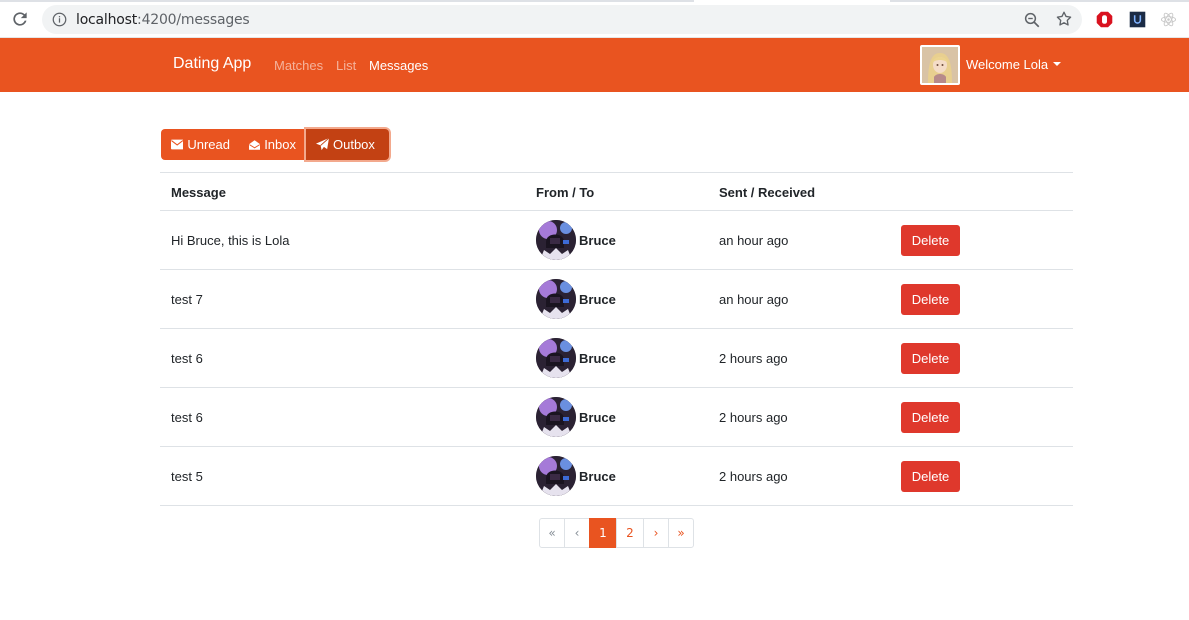 This screenshot has height=620, width=1189. I want to click on browser-toolbar: localhost:4200/messages, so click(594, 19).